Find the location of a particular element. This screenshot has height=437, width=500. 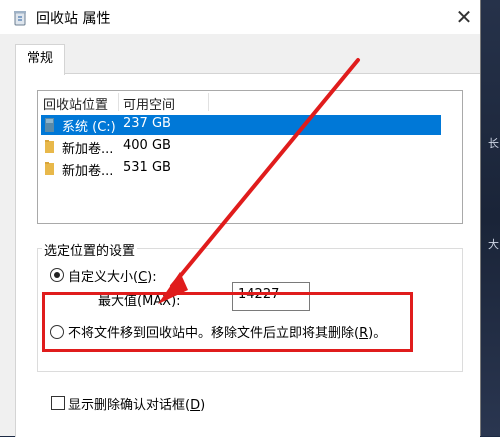

close-button: ✕ is located at coordinates (464, 17).